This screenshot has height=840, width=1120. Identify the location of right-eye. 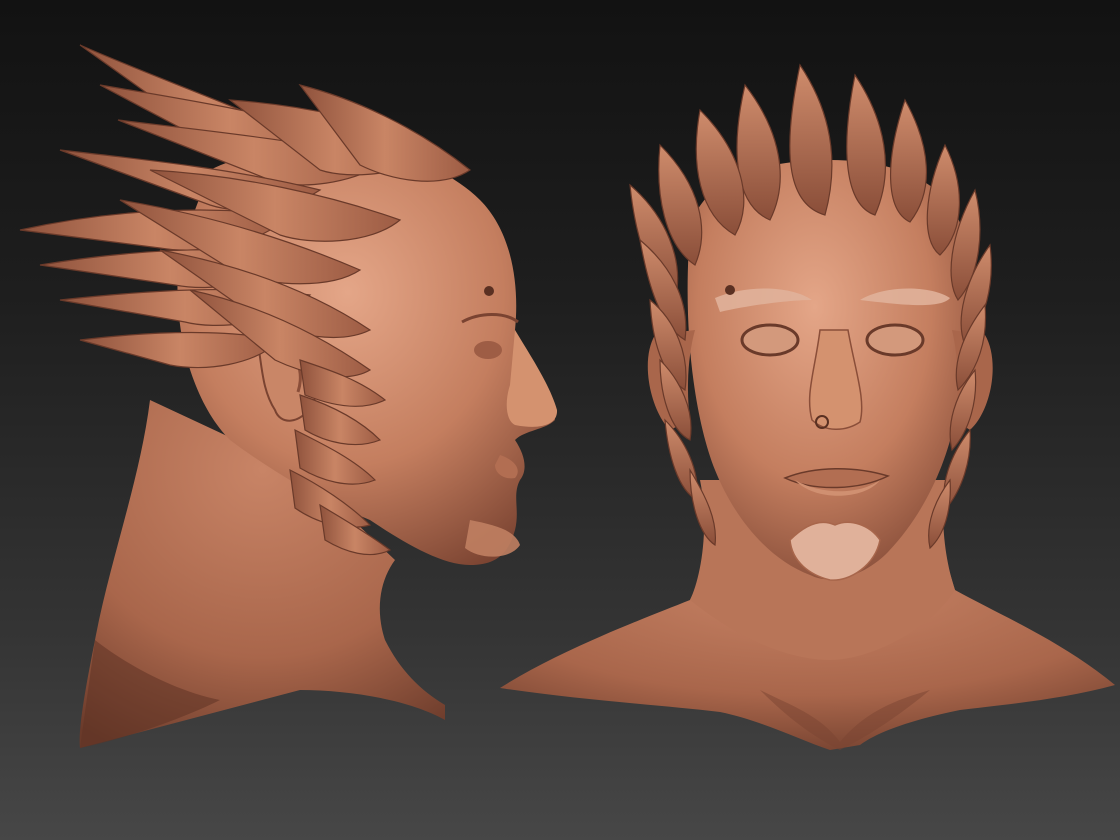
(895, 340).